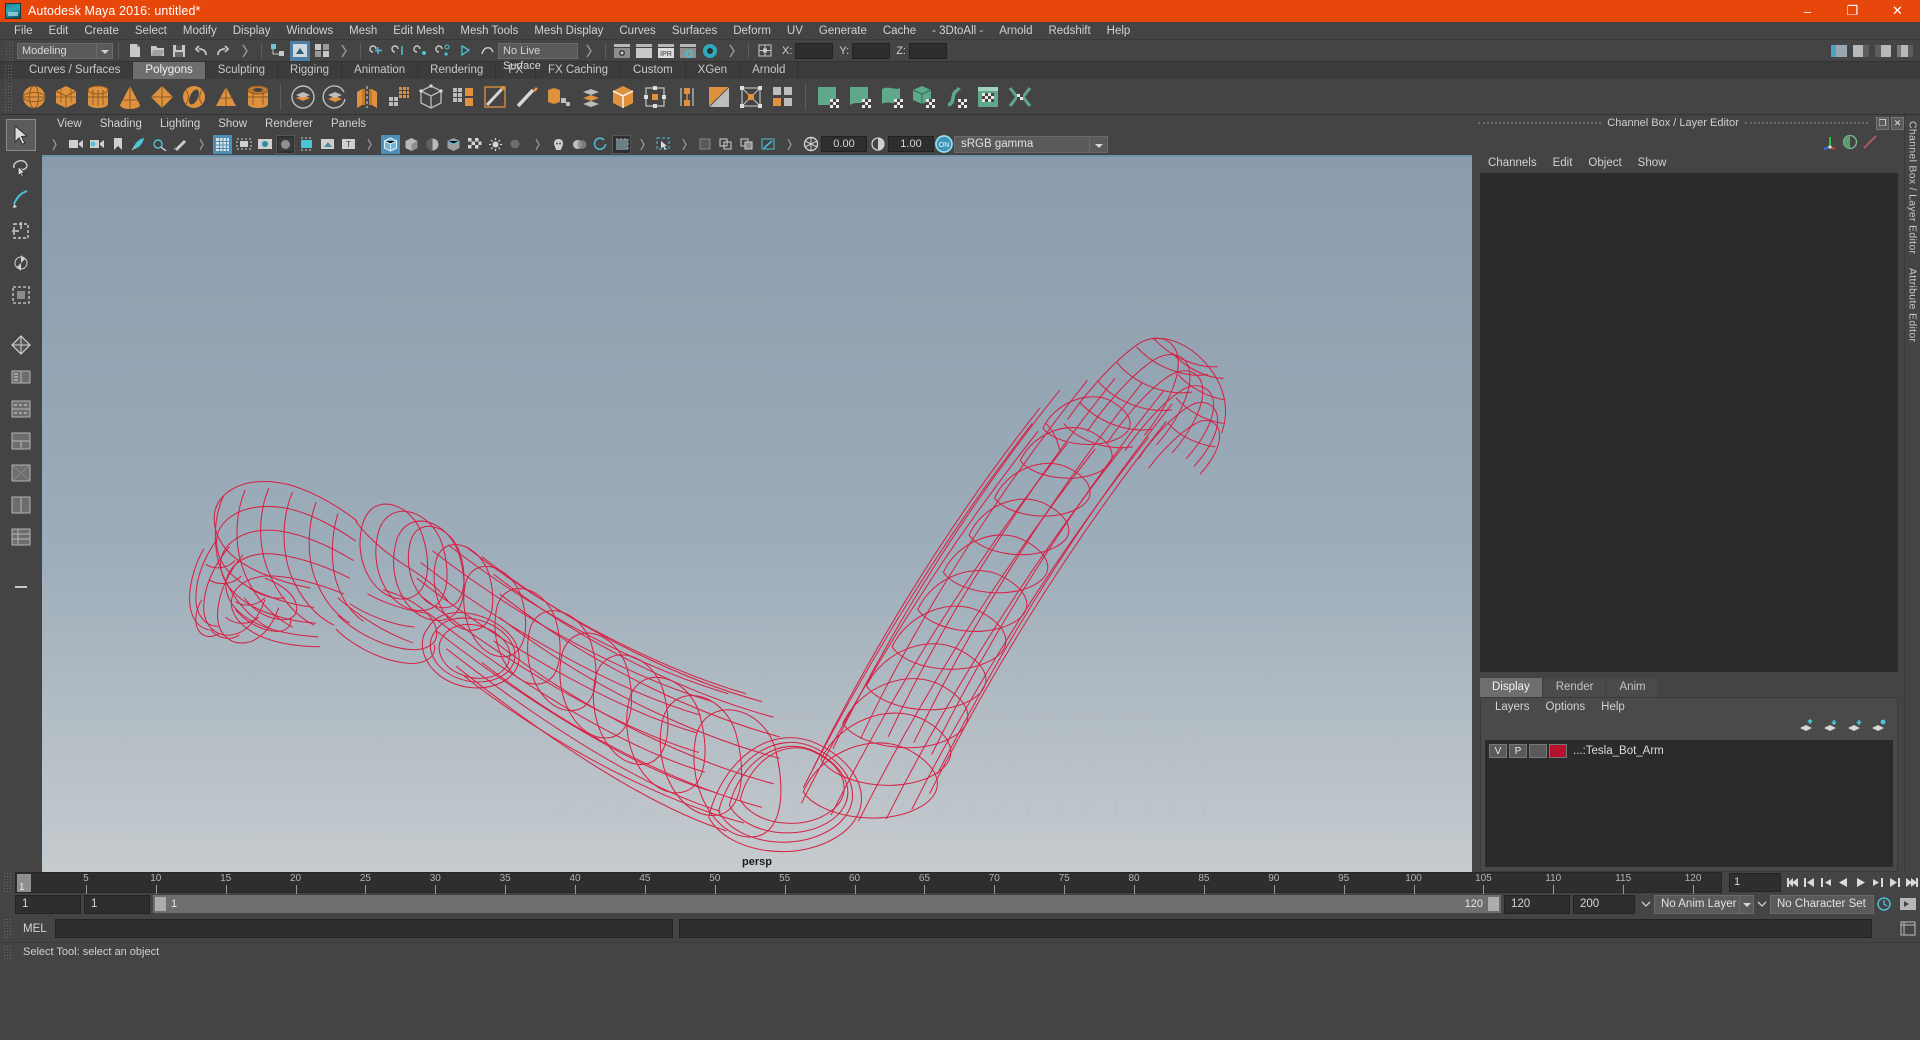 The height and width of the screenshot is (1040, 1920). I want to click on current-time-indicator: 1, so click(24, 883).